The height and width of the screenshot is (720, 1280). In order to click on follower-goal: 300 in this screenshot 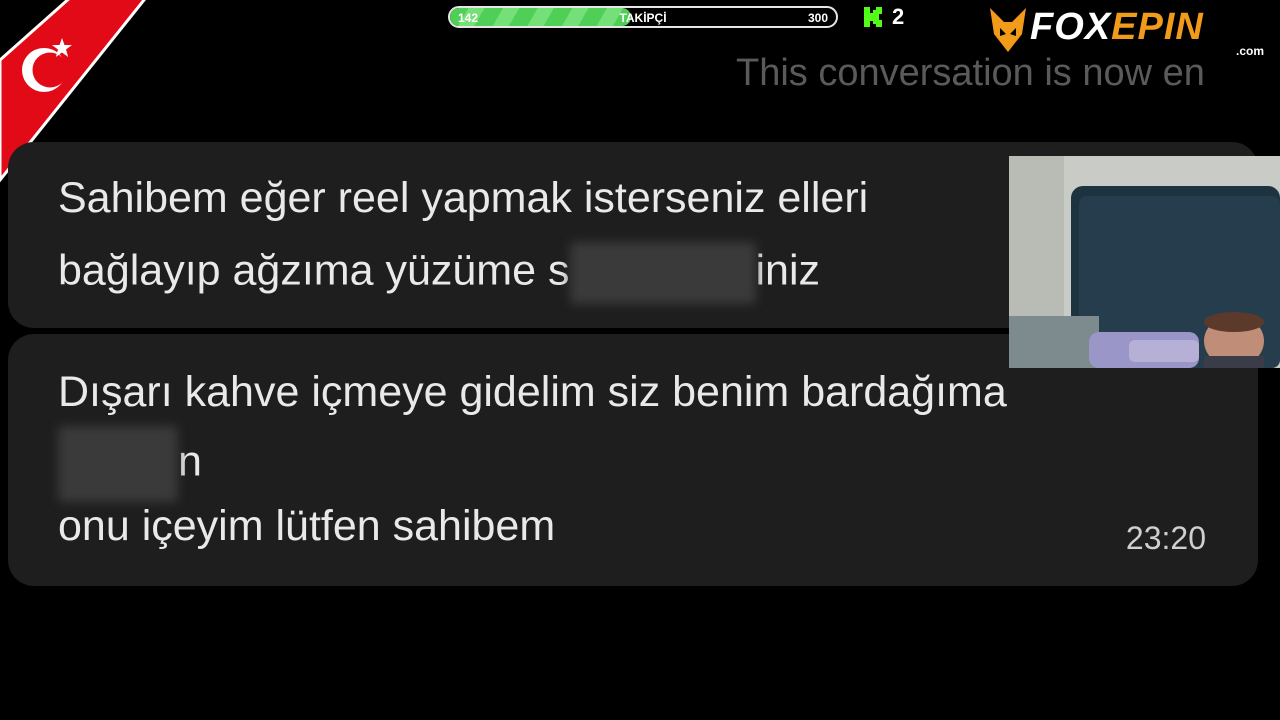, I will do `click(817, 18)`.